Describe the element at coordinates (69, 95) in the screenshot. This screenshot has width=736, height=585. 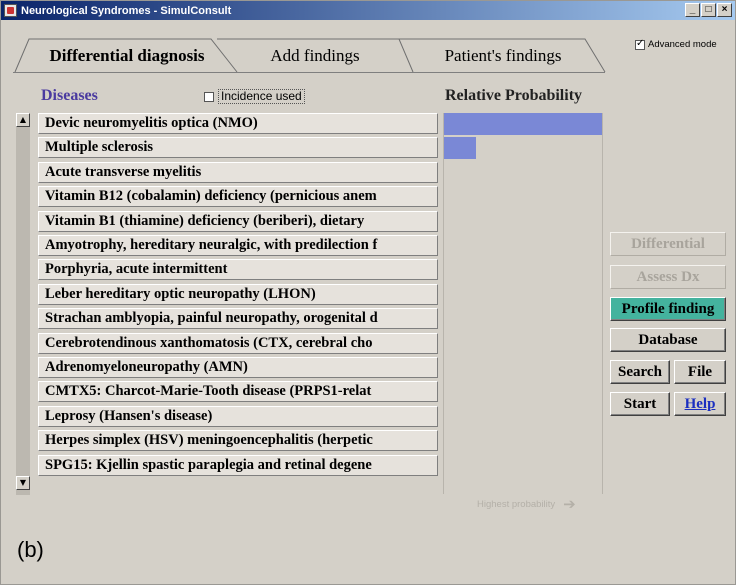
I see `diseases-heading: Diseases` at that location.